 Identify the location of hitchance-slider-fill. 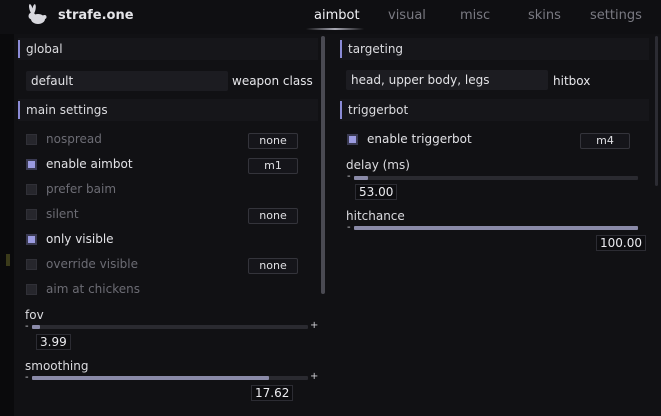
(496, 228).